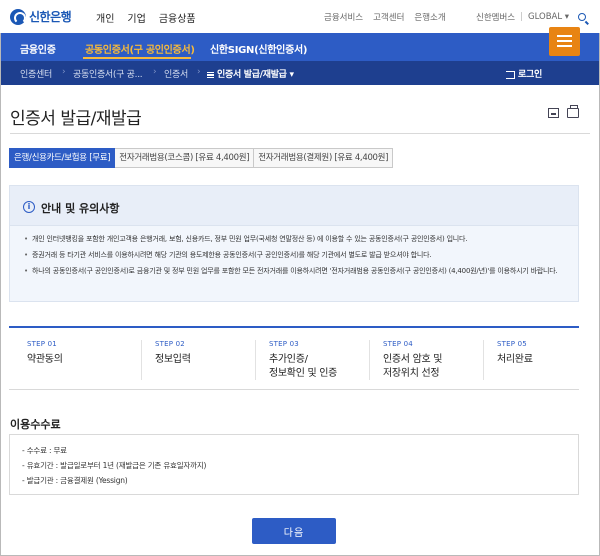 This screenshot has height=556, width=600. What do you see at coordinates (173, 359) in the screenshot?
I see `step-label: 정보입력` at bounding box center [173, 359].